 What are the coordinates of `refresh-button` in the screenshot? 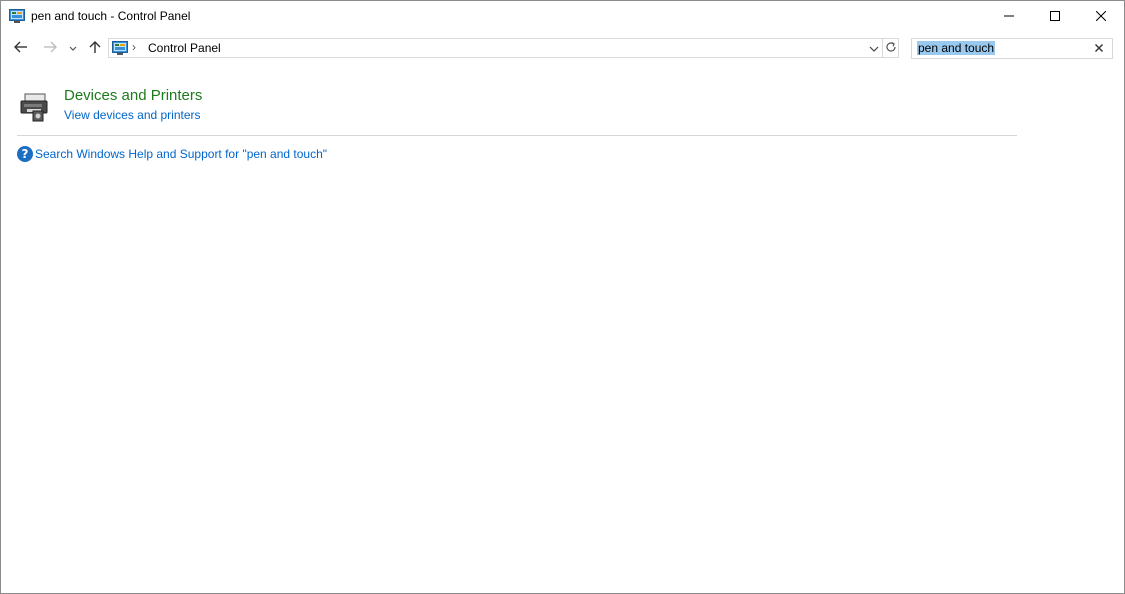 It's located at (890, 48).